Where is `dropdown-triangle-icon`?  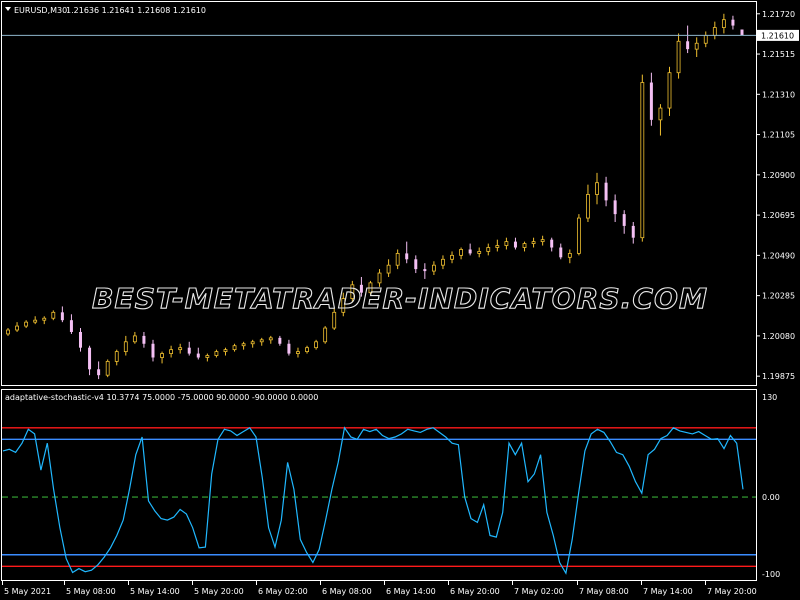 dropdown-triangle-icon is located at coordinates (8, 9).